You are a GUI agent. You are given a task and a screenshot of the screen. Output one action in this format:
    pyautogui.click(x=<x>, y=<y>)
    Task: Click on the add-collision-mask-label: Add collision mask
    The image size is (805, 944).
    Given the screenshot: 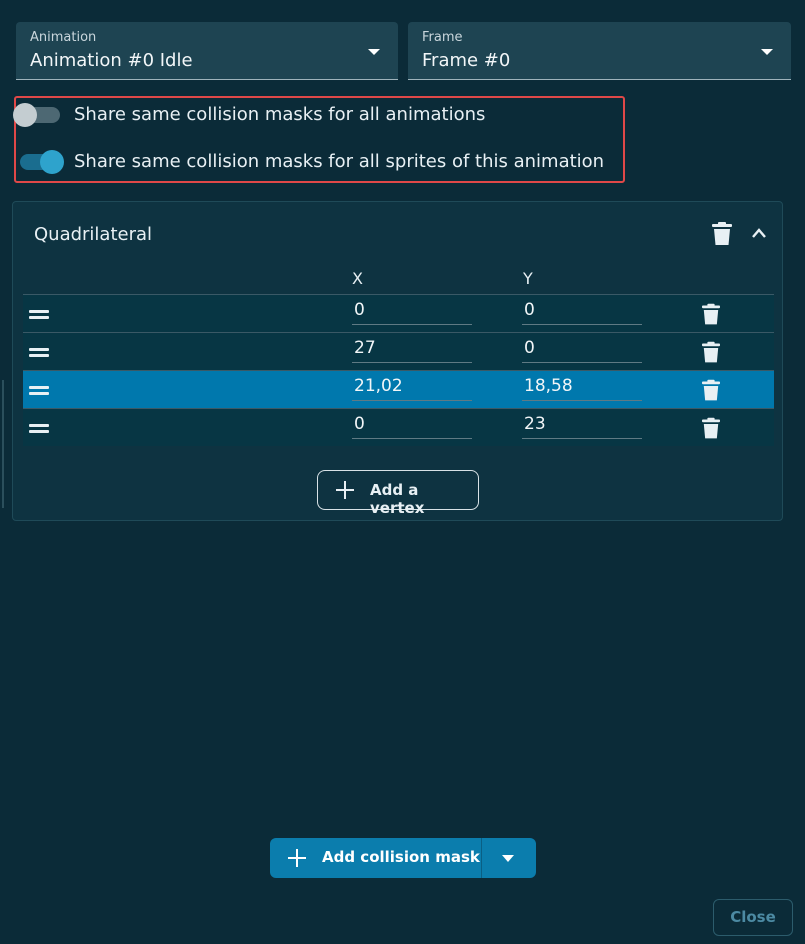 What is the action you would take?
    pyautogui.click(x=401, y=857)
    